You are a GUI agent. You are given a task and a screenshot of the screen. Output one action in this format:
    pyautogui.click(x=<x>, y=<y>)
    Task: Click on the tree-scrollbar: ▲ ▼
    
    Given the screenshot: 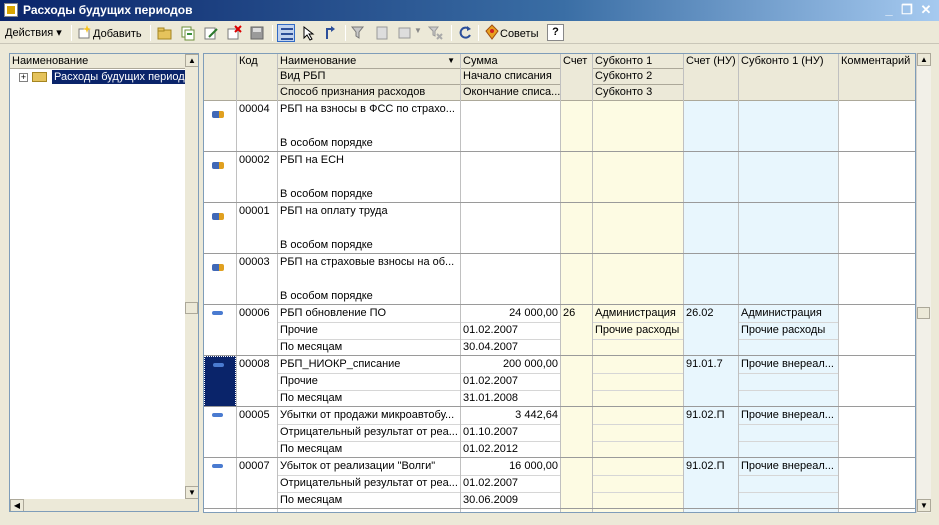 What is the action you would take?
    pyautogui.click(x=191, y=282)
    